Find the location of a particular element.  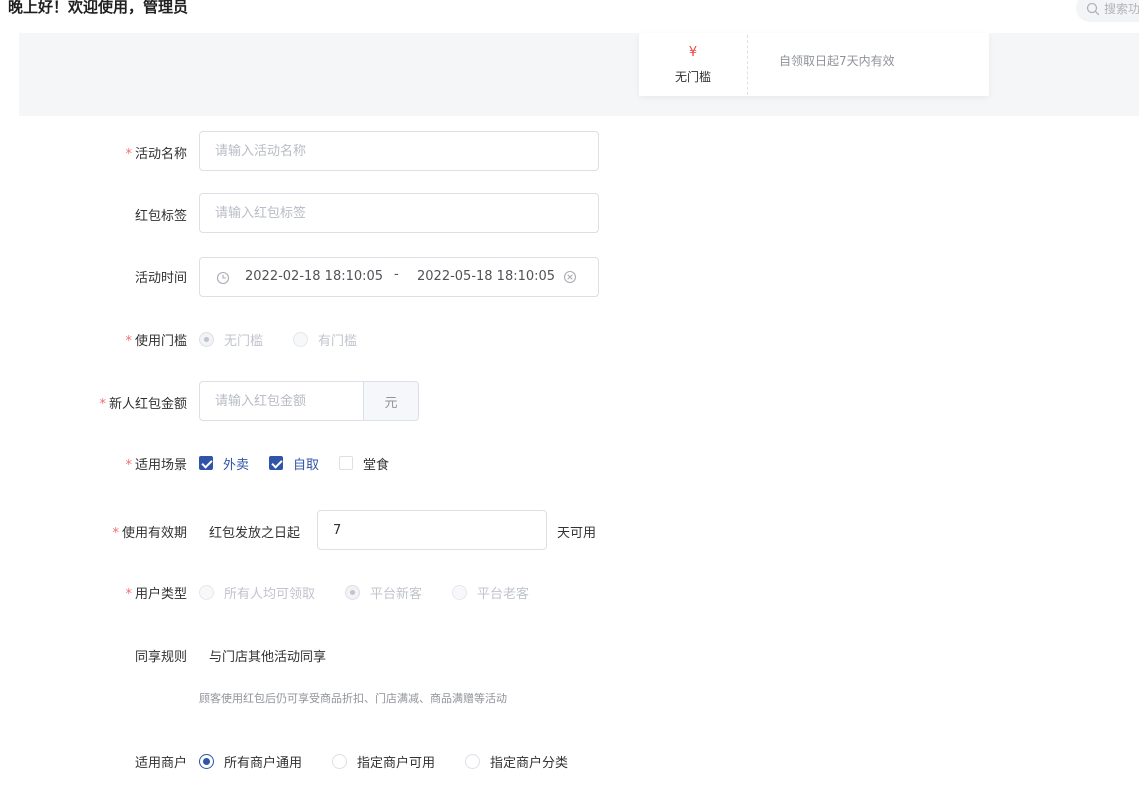

activity-name-label: * 活动名称 is located at coordinates (156, 152).